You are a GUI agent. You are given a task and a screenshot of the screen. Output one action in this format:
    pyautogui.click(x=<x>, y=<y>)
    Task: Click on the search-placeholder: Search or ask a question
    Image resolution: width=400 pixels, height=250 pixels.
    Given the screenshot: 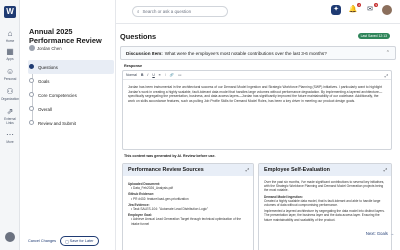 What is the action you would take?
    pyautogui.click(x=167, y=11)
    